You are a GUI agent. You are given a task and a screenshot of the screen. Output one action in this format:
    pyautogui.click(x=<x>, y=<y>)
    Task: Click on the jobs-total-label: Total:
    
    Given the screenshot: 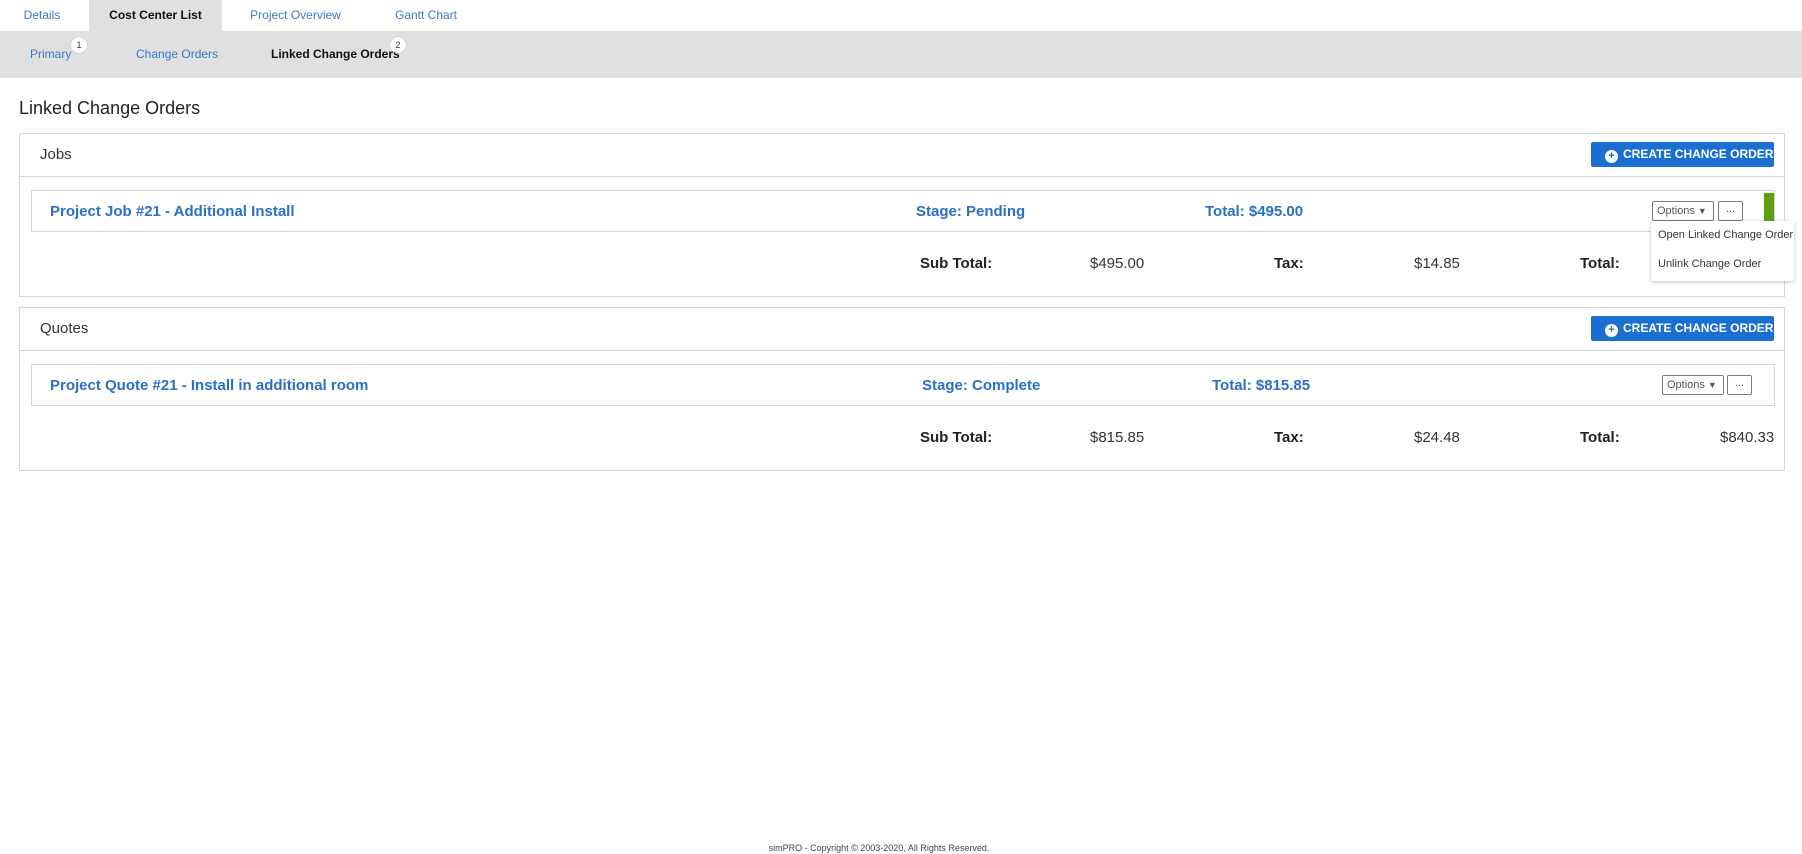 What is the action you would take?
    pyautogui.click(x=1600, y=263)
    